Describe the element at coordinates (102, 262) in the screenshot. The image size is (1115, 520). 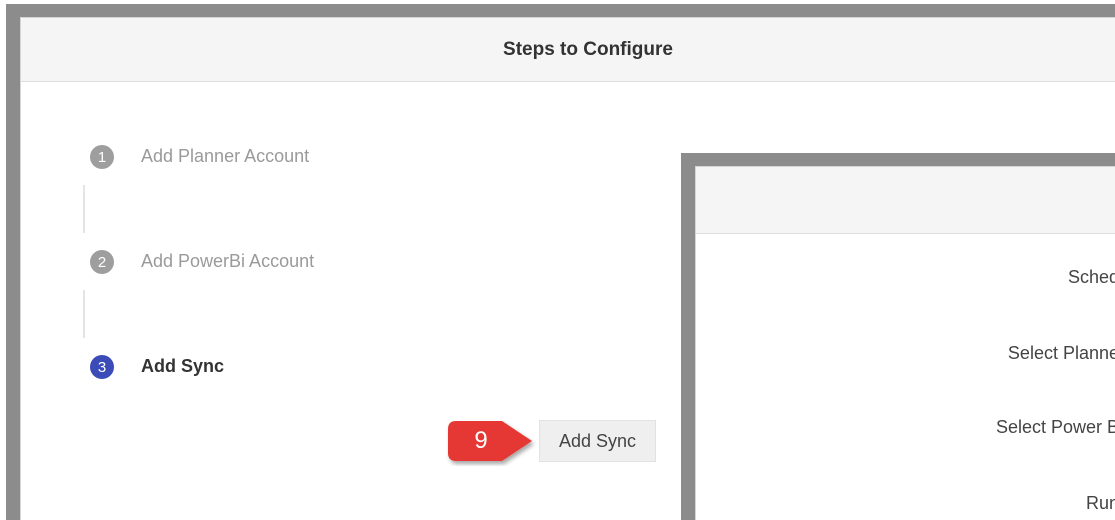
I see `step-2-indicator: 2` at that location.